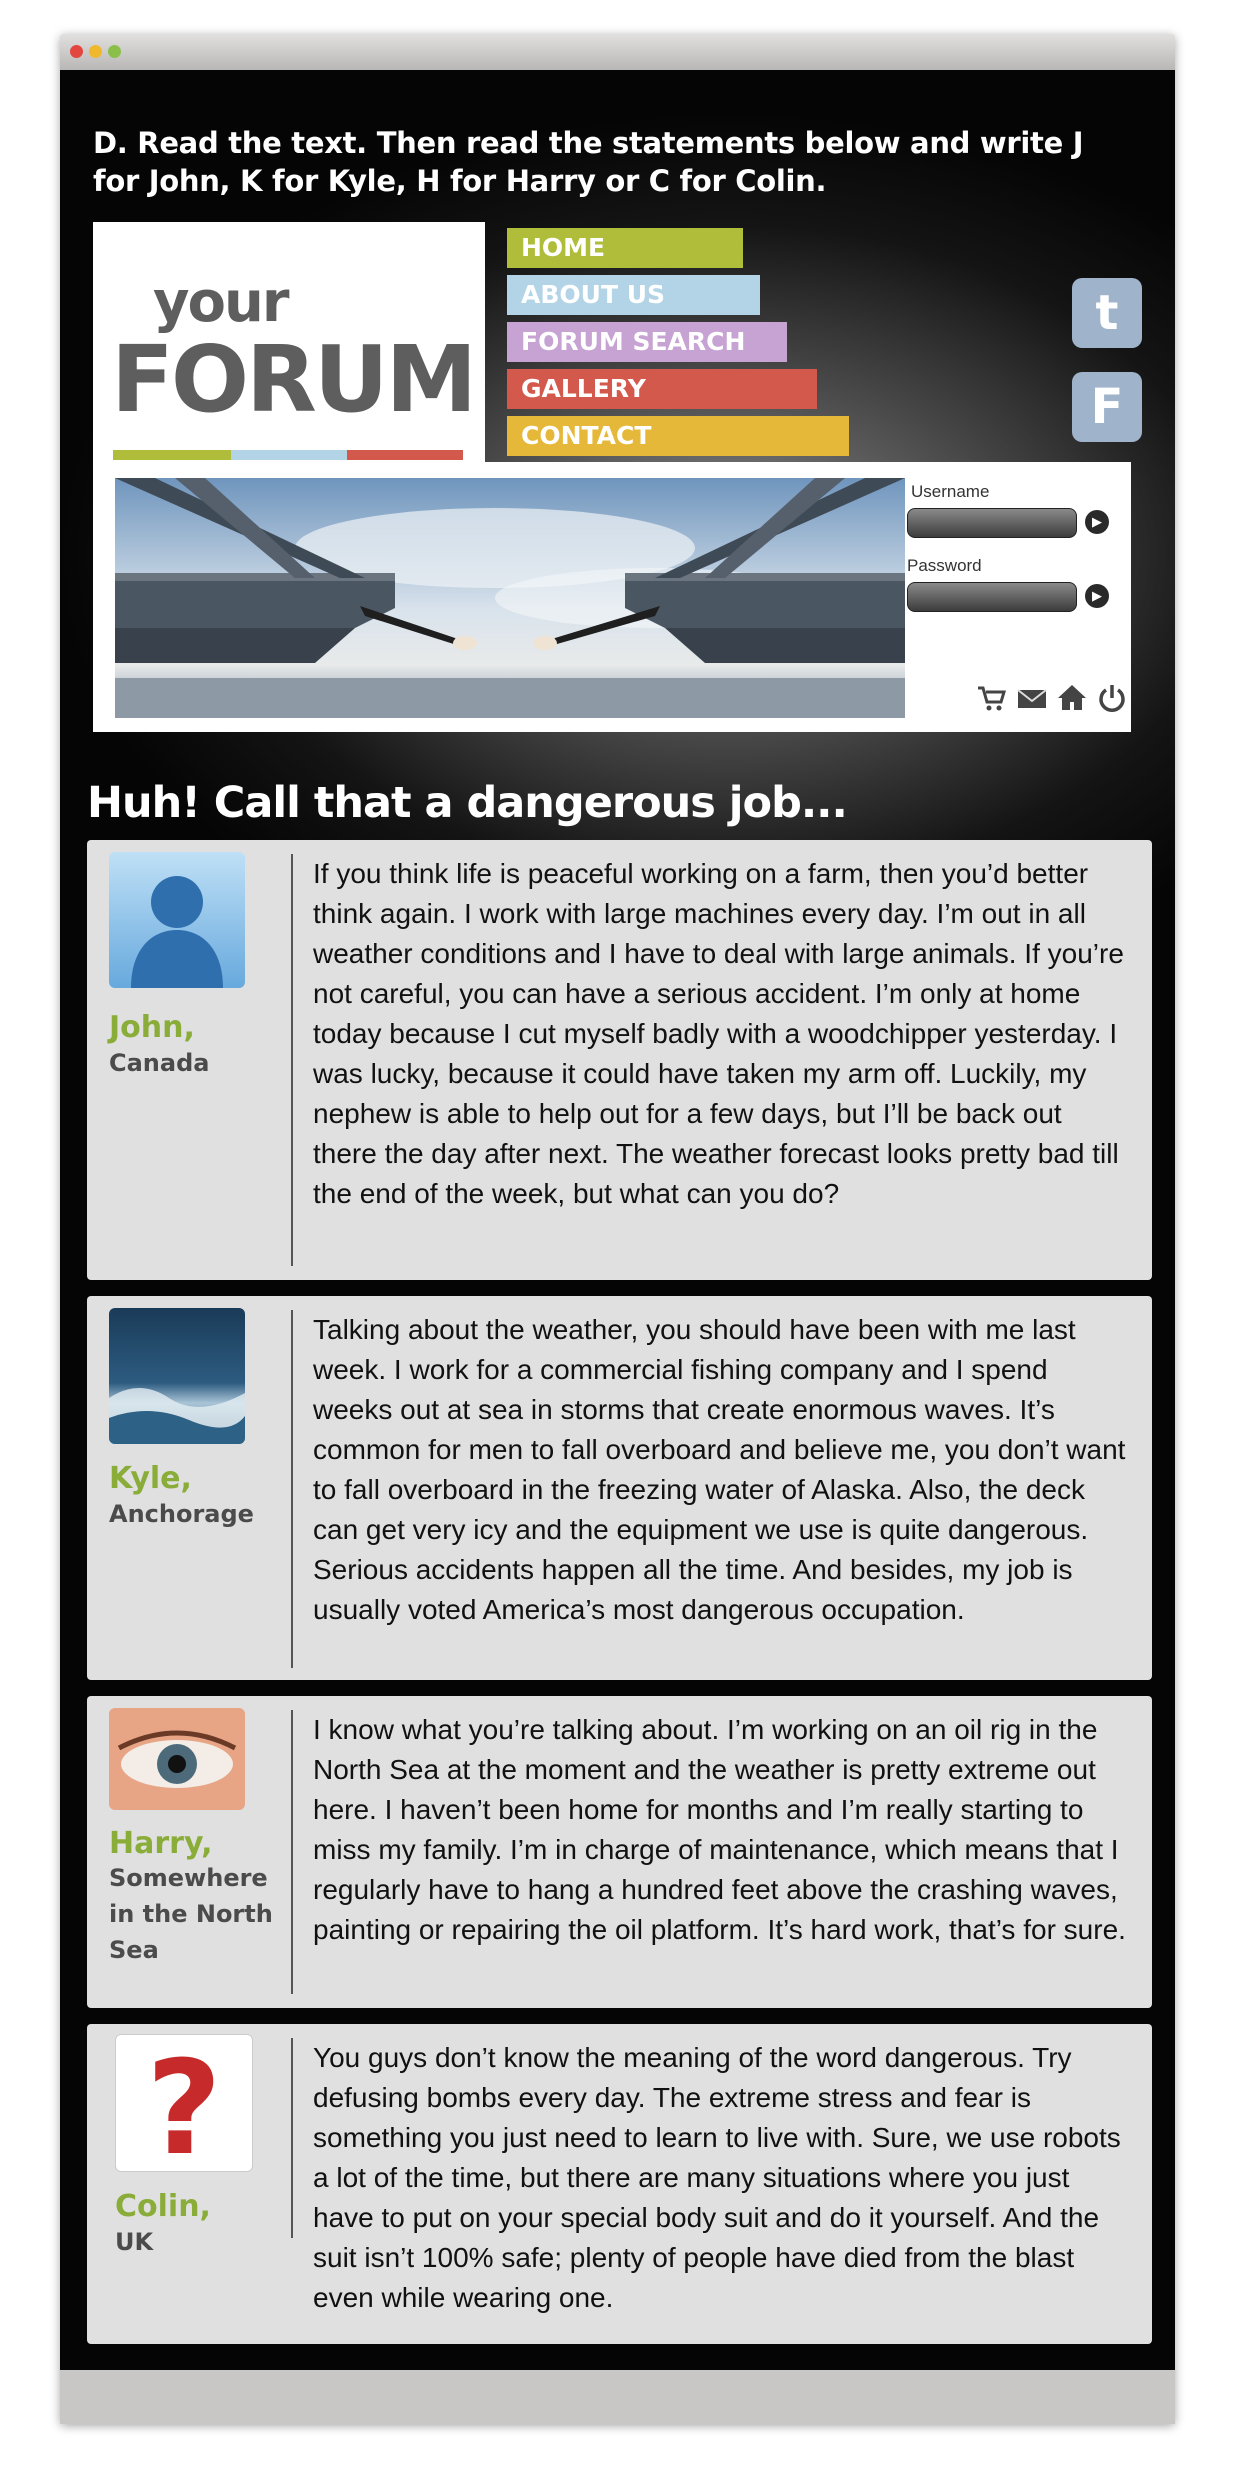  Describe the element at coordinates (625, 248) in the screenshot. I see `nav-home: HOME` at that location.